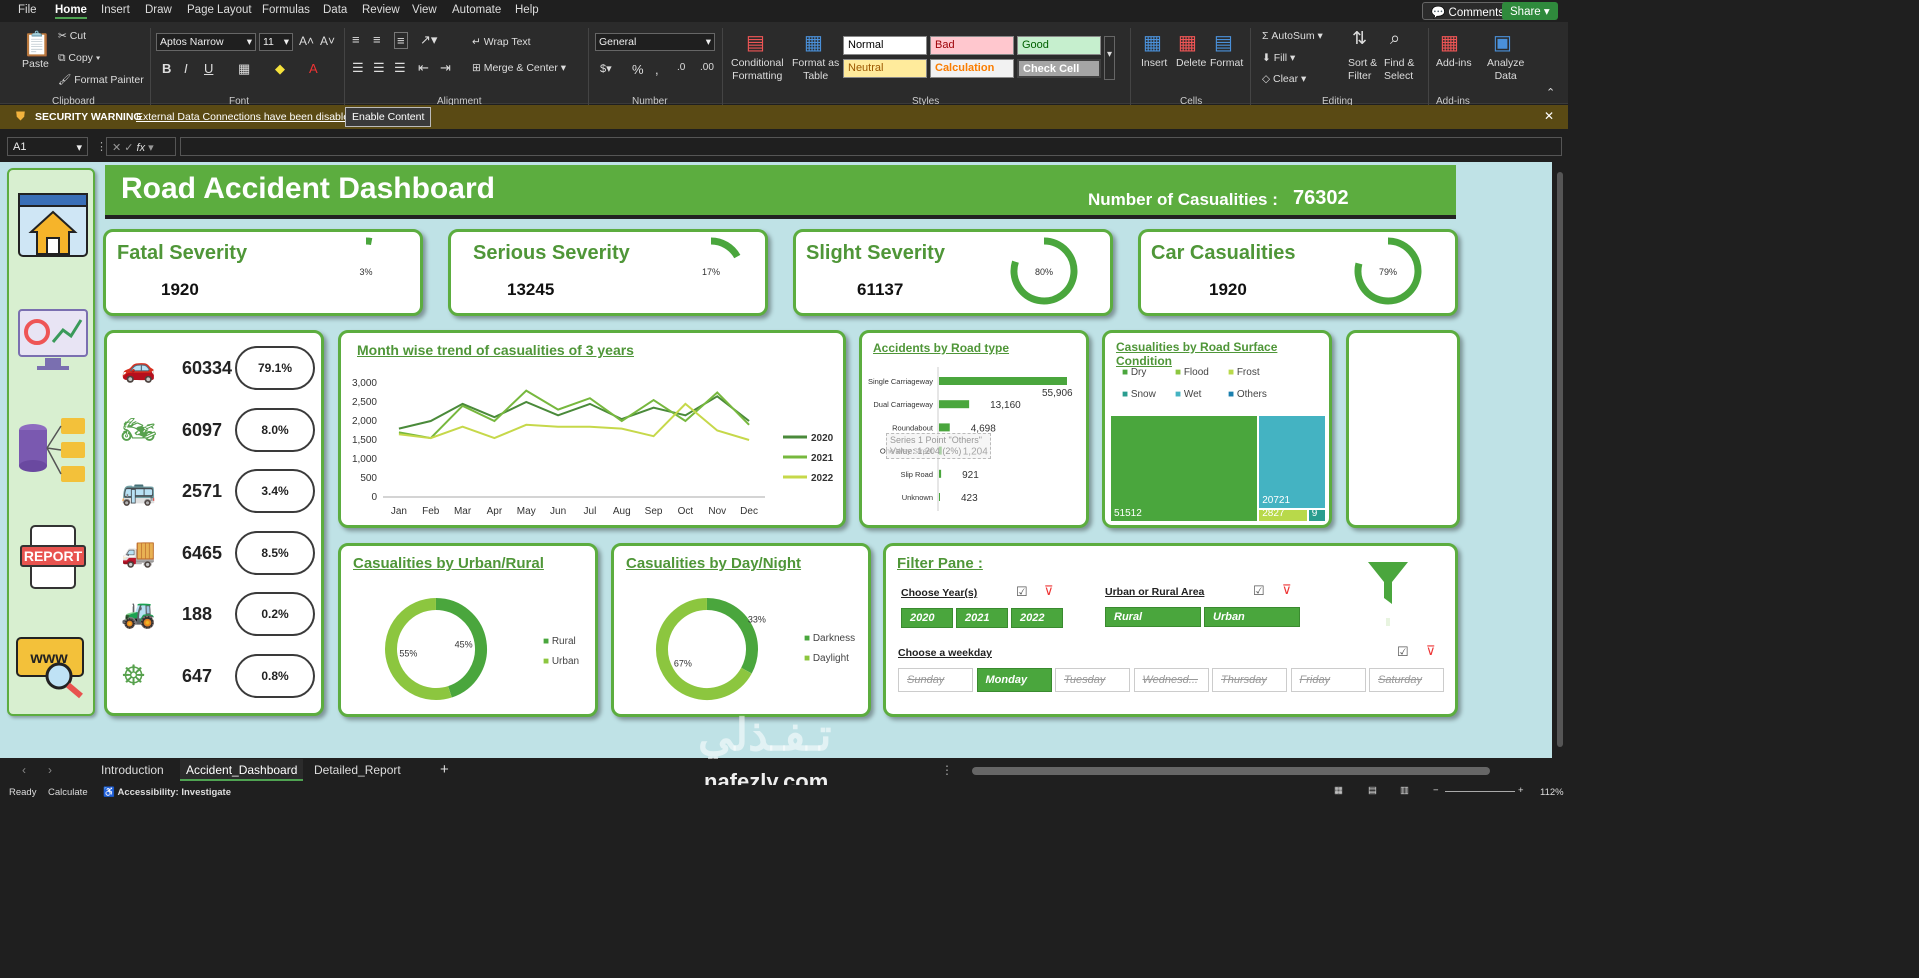  Describe the element at coordinates (428, 40) in the screenshot. I see `orientation-icon: ↗▾` at that location.